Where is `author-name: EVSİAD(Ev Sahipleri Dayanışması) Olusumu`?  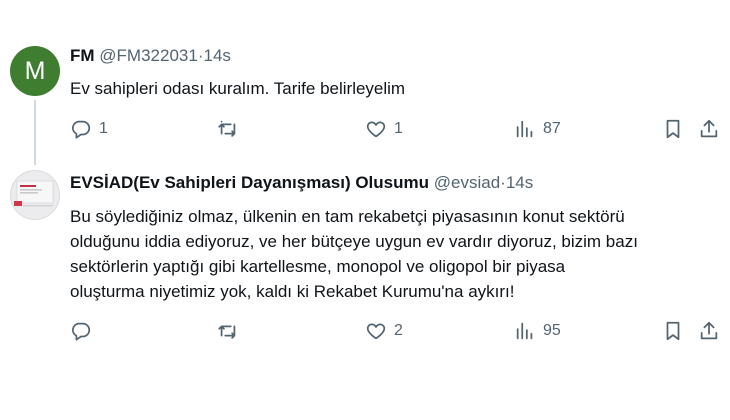
author-name: EVSİAD(Ev Sahipleri Dayanışması) Olusumu is located at coordinates (249, 182).